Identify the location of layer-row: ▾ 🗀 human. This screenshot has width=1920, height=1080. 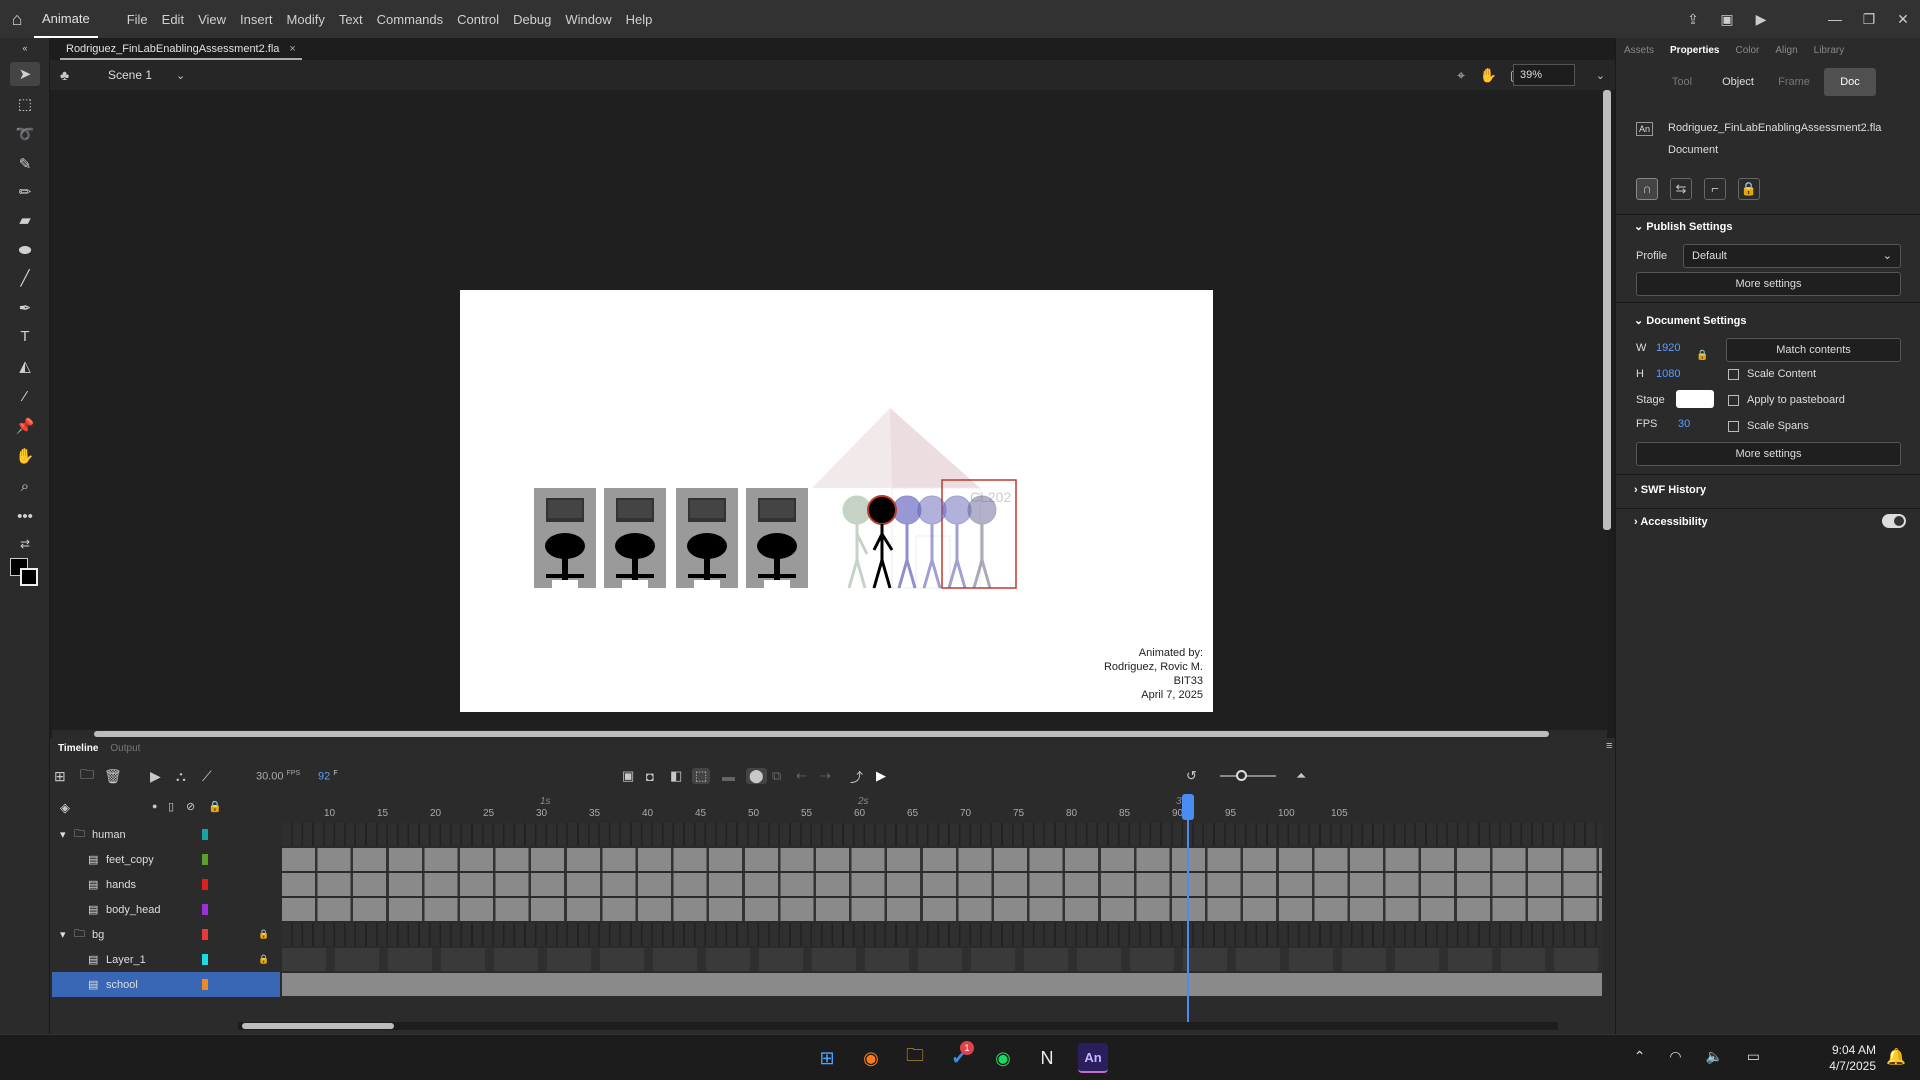
(166, 834).